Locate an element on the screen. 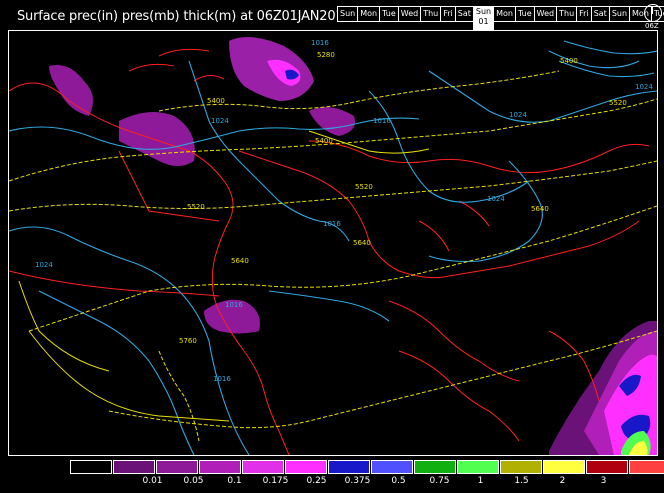 Image resolution: width=664 pixels, height=493 pixels. legend-label: 0.01 is located at coordinates (152, 481).